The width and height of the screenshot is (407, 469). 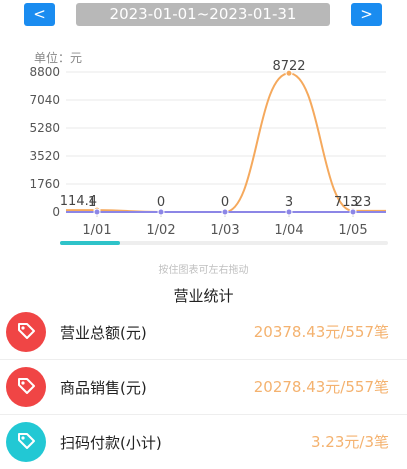 What do you see at coordinates (44, 156) in the screenshot?
I see `y-tick-label: 3520` at bounding box center [44, 156].